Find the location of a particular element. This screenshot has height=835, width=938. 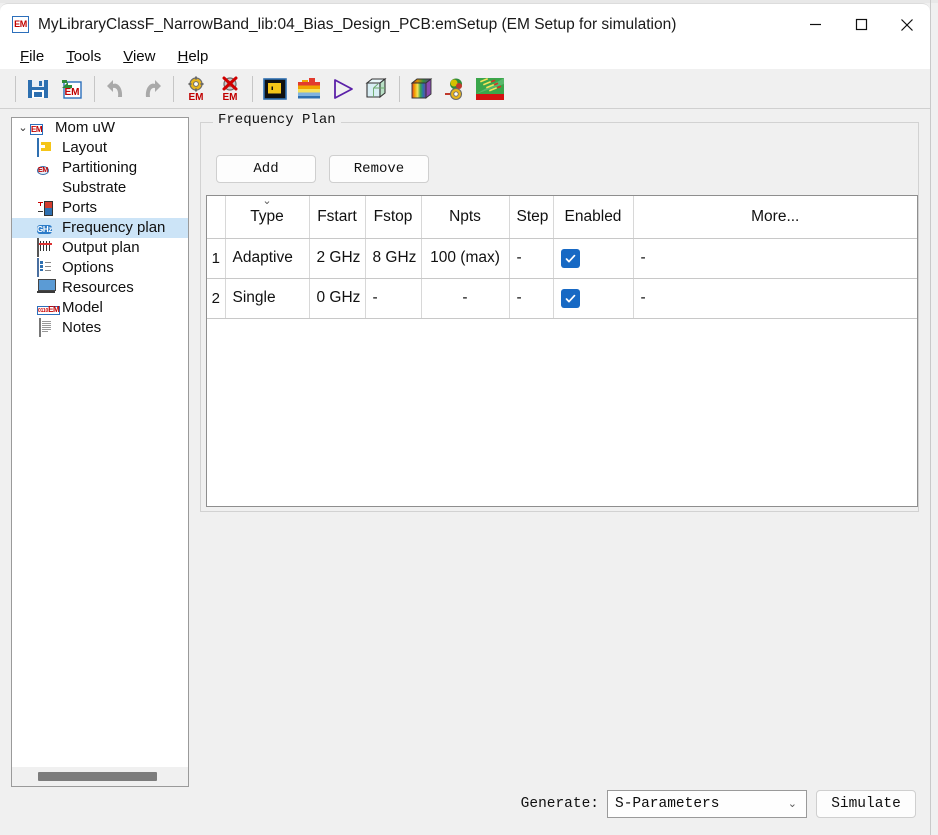

redo-icon is located at coordinates (151, 89).